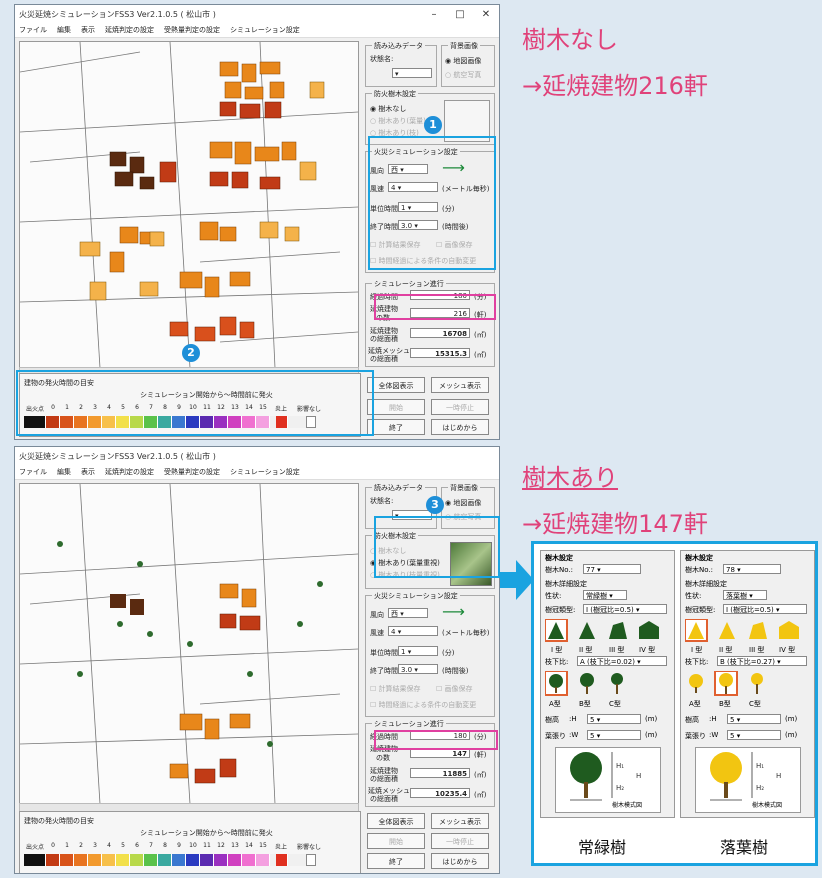 This screenshot has width=822, height=878. I want to click on crown-type-3: III 型, so click(757, 650).